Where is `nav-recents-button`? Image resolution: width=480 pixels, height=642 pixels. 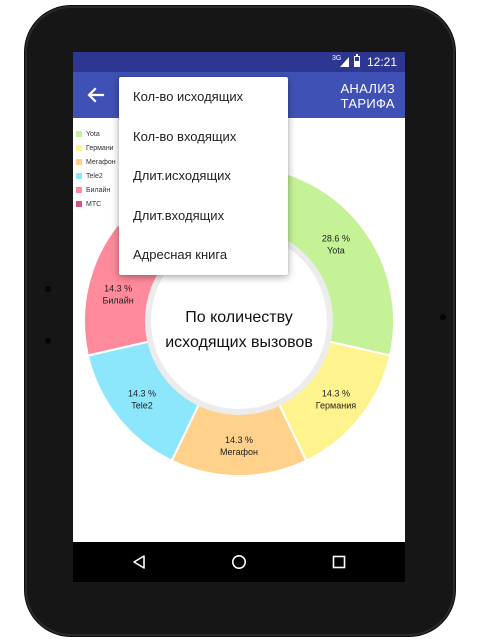 nav-recents-button is located at coordinates (339, 562).